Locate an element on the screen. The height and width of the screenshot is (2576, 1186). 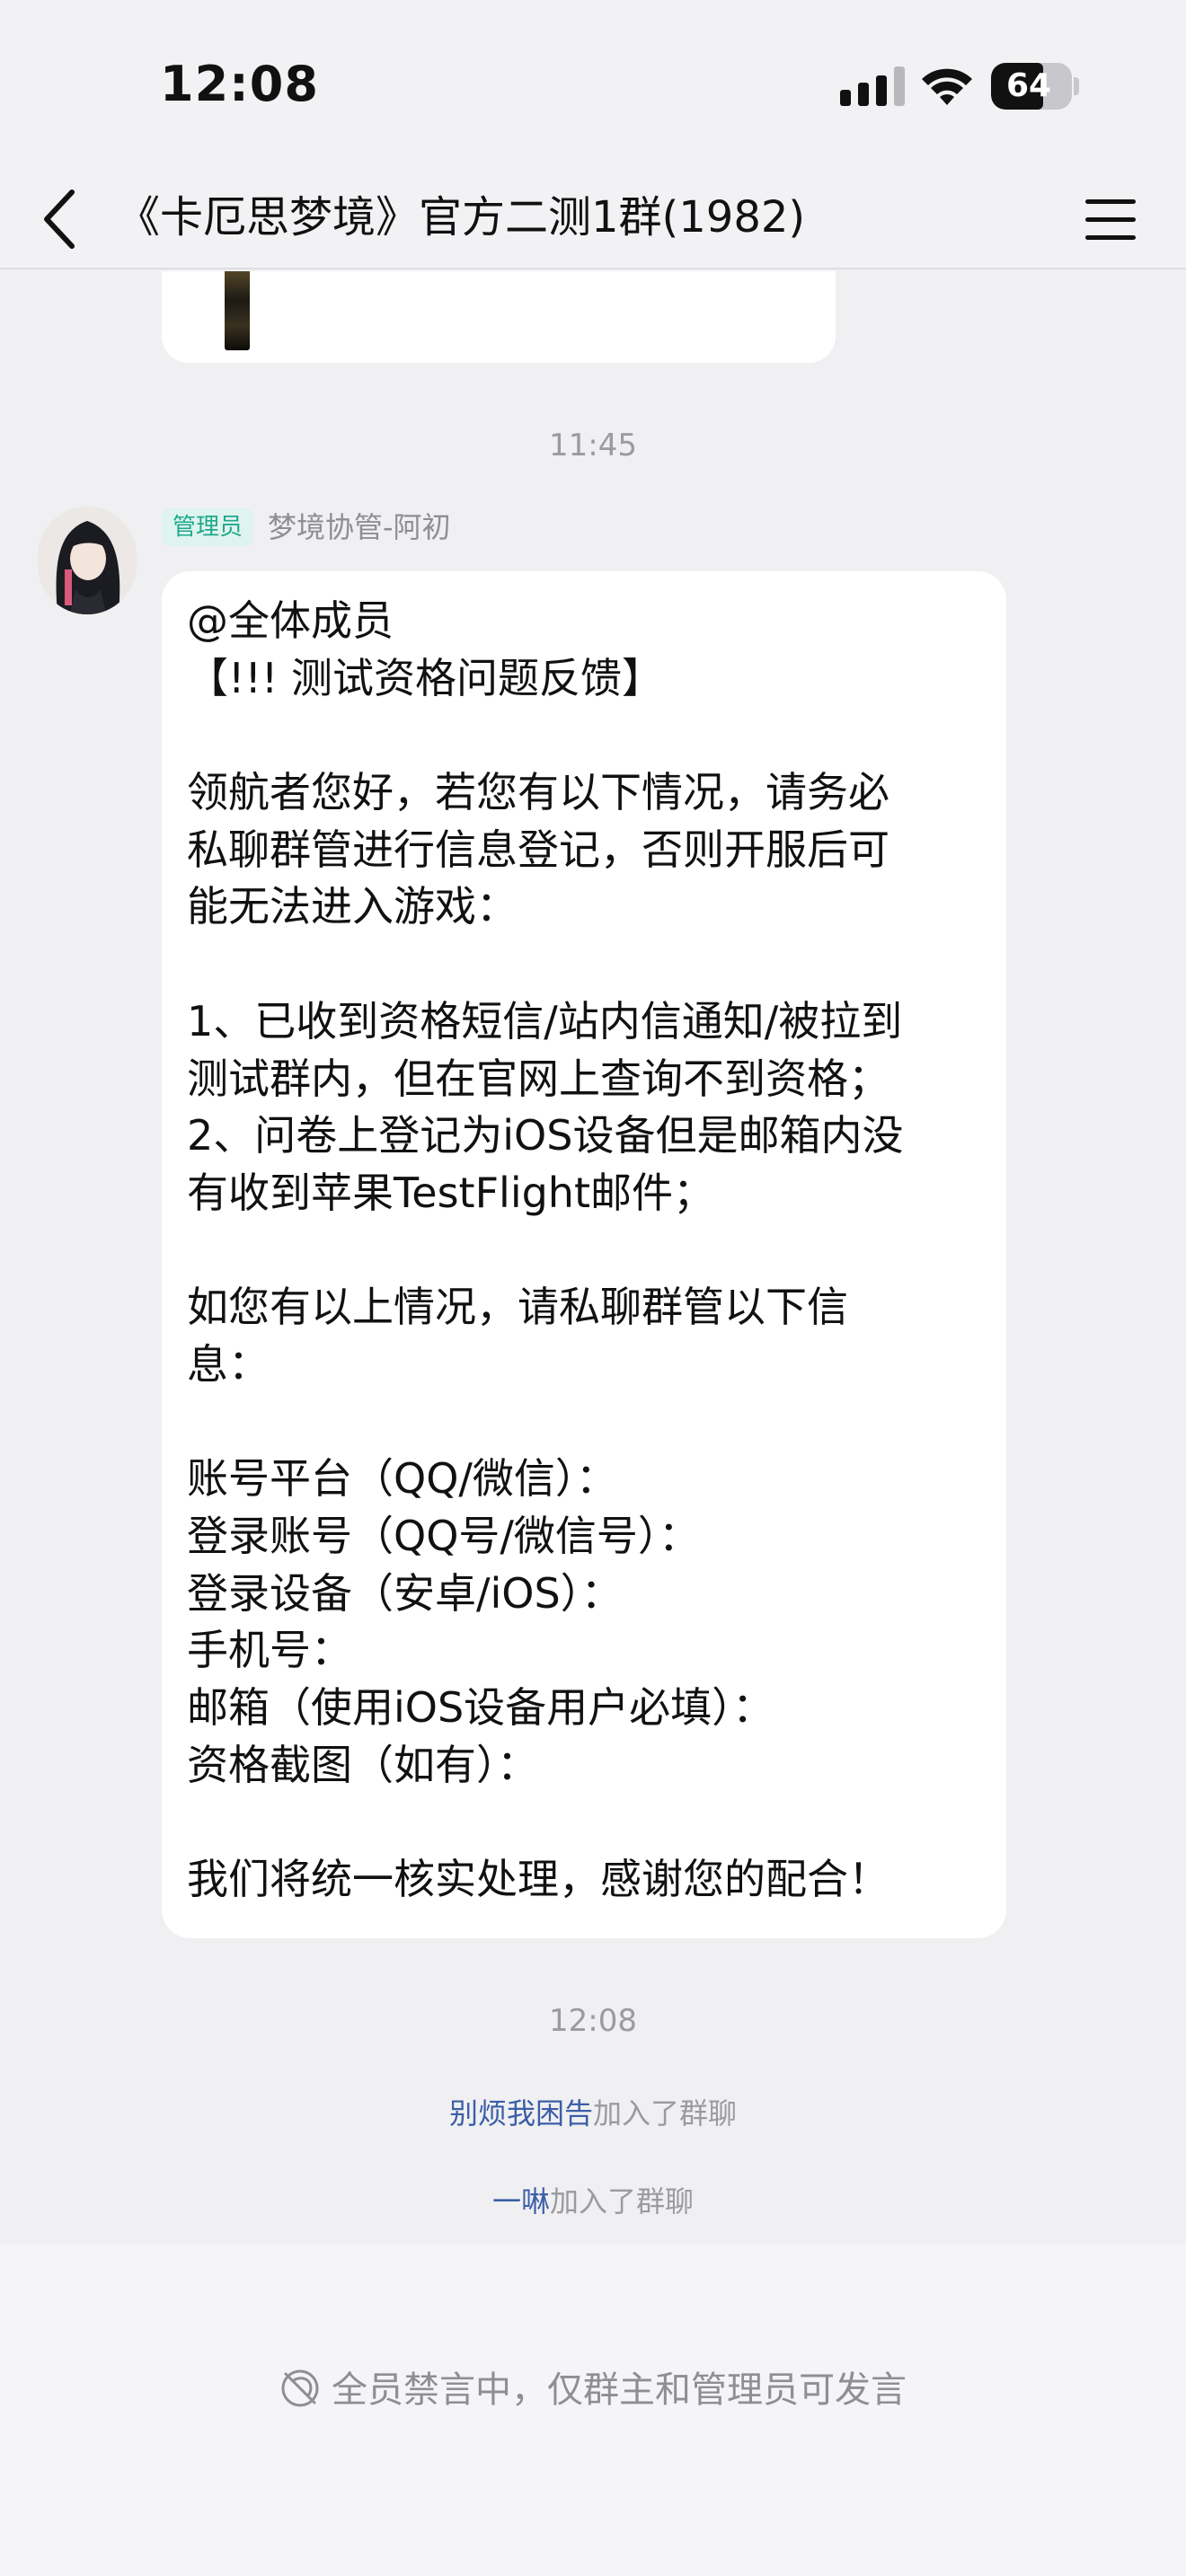
message-line: 【!!! 测试资格问题反馈】 is located at coordinates (425, 677).